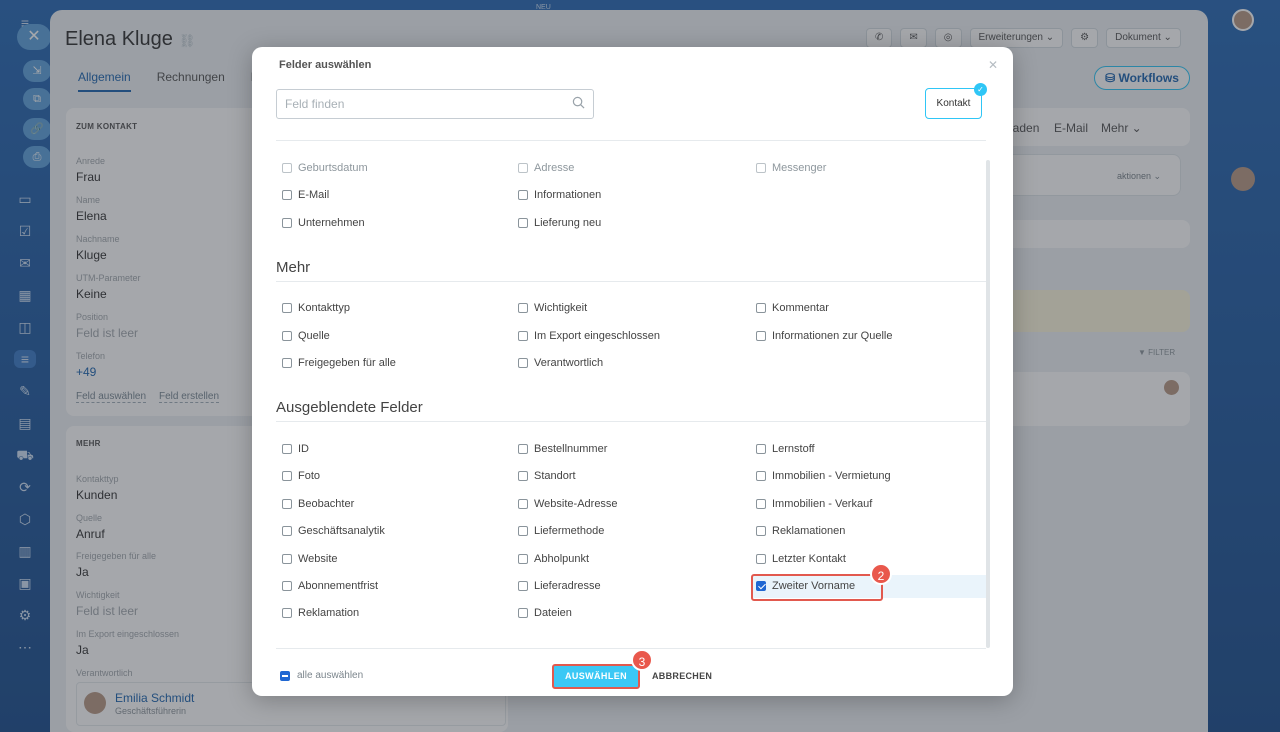 This screenshot has height=732, width=1280. Describe the element at coordinates (791, 168) in the screenshot. I see `checkbox-messenger: Messenger` at that location.